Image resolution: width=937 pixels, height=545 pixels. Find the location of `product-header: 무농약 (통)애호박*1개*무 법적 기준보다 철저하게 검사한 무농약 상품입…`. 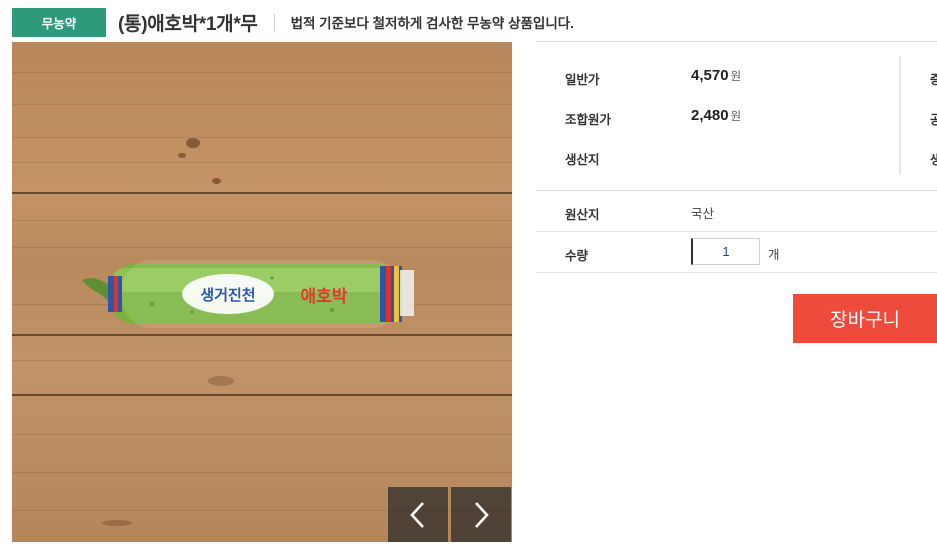

product-header: 무농약 (통)애호박*1개*무 법적 기준보다 철저하게 검사한 무농약 상품입… is located at coordinates (293, 22).